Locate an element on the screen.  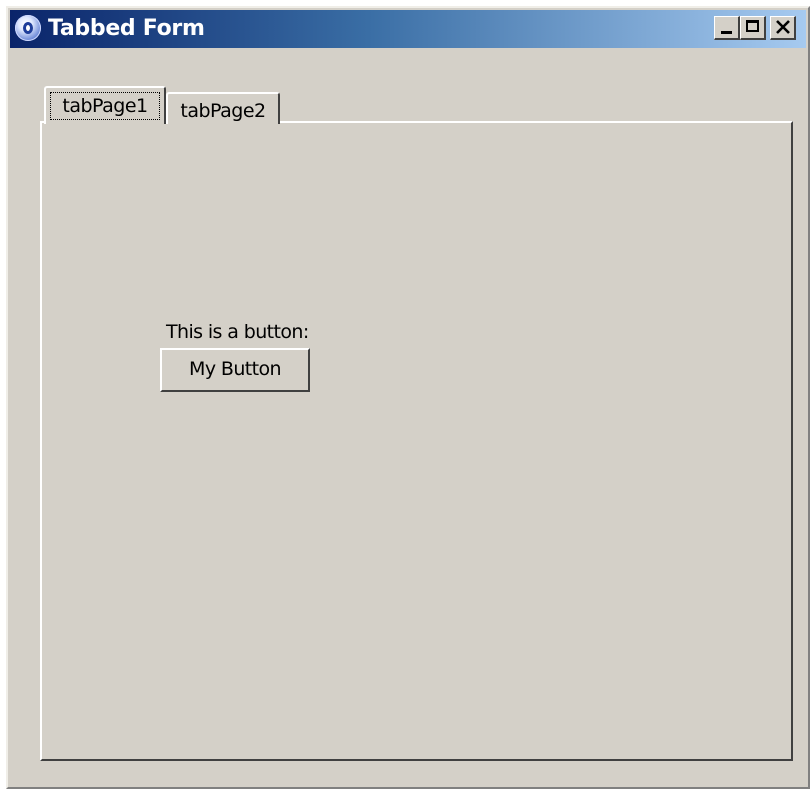
button-caption-label: This is a button: is located at coordinates (237, 332).